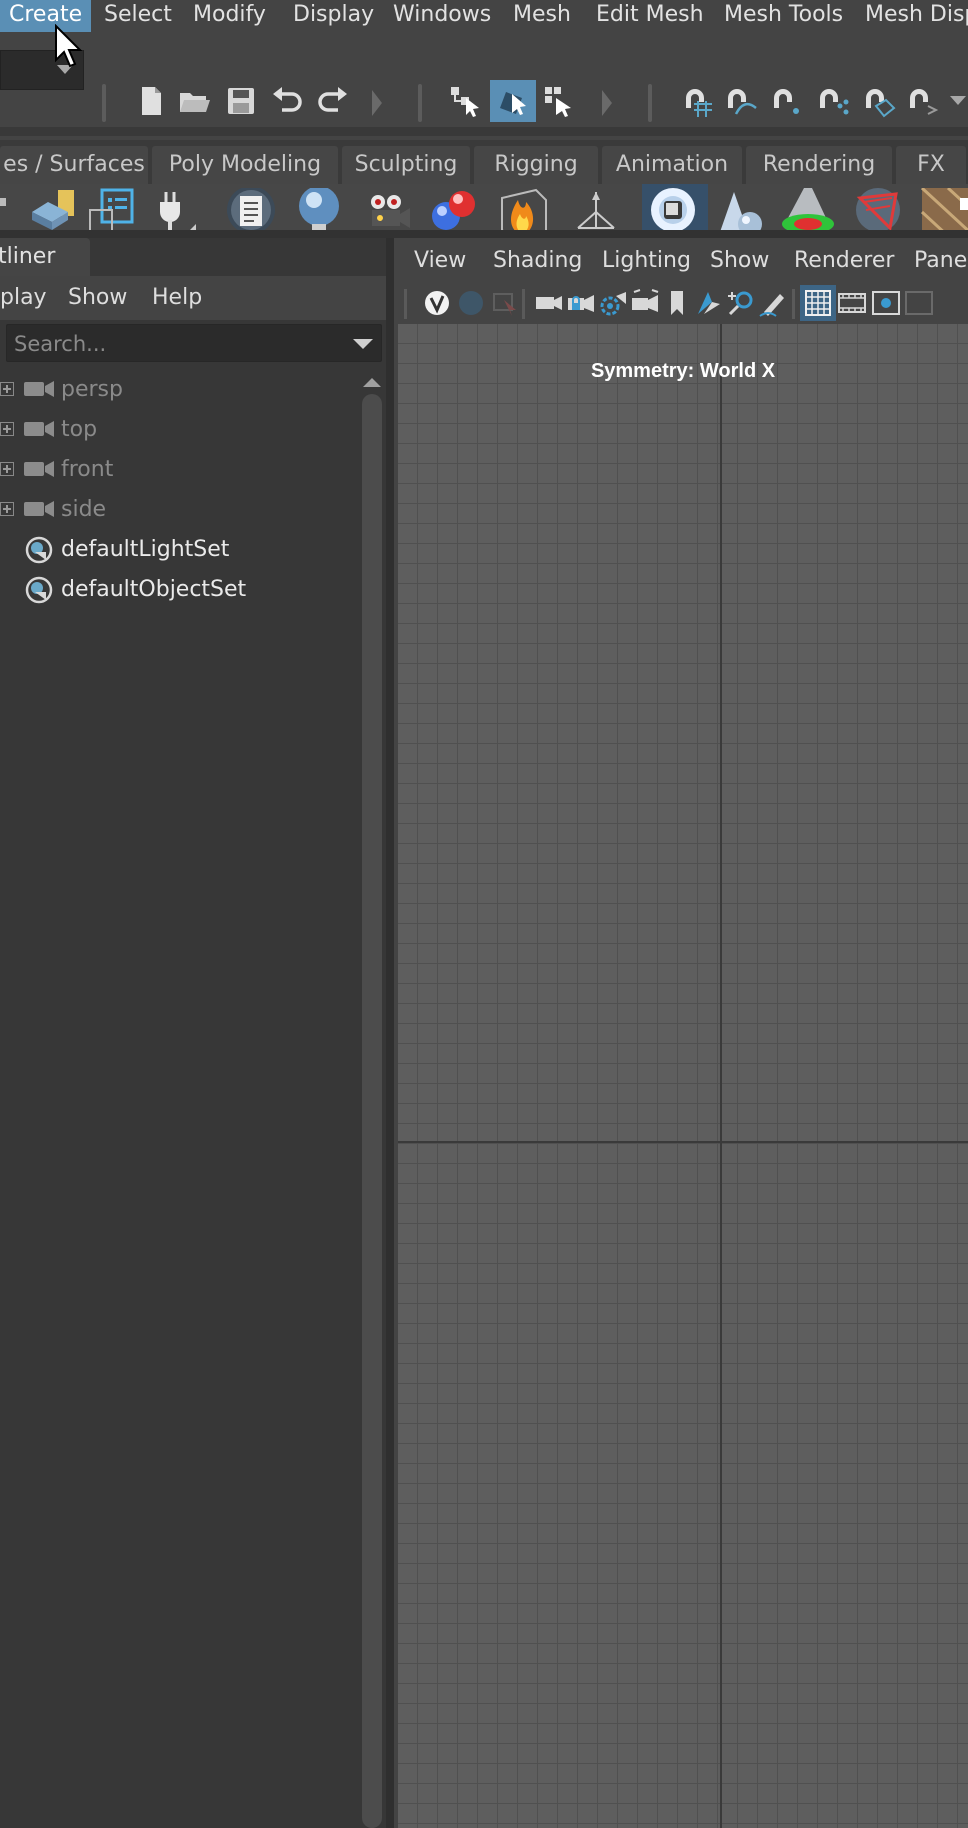 Image resolution: width=968 pixels, height=1828 pixels. I want to click on outliner-tab-label: tliner, so click(28, 256).